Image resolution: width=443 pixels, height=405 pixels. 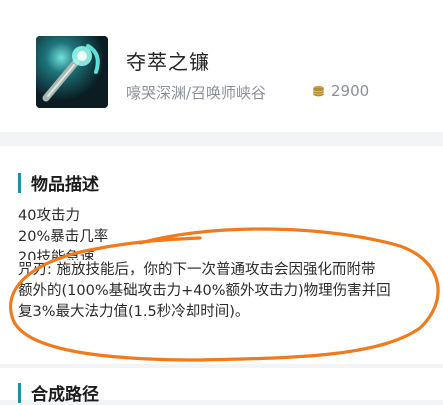 What do you see at coordinates (168, 62) in the screenshot?
I see `item-name: 夺萃之镰` at bounding box center [168, 62].